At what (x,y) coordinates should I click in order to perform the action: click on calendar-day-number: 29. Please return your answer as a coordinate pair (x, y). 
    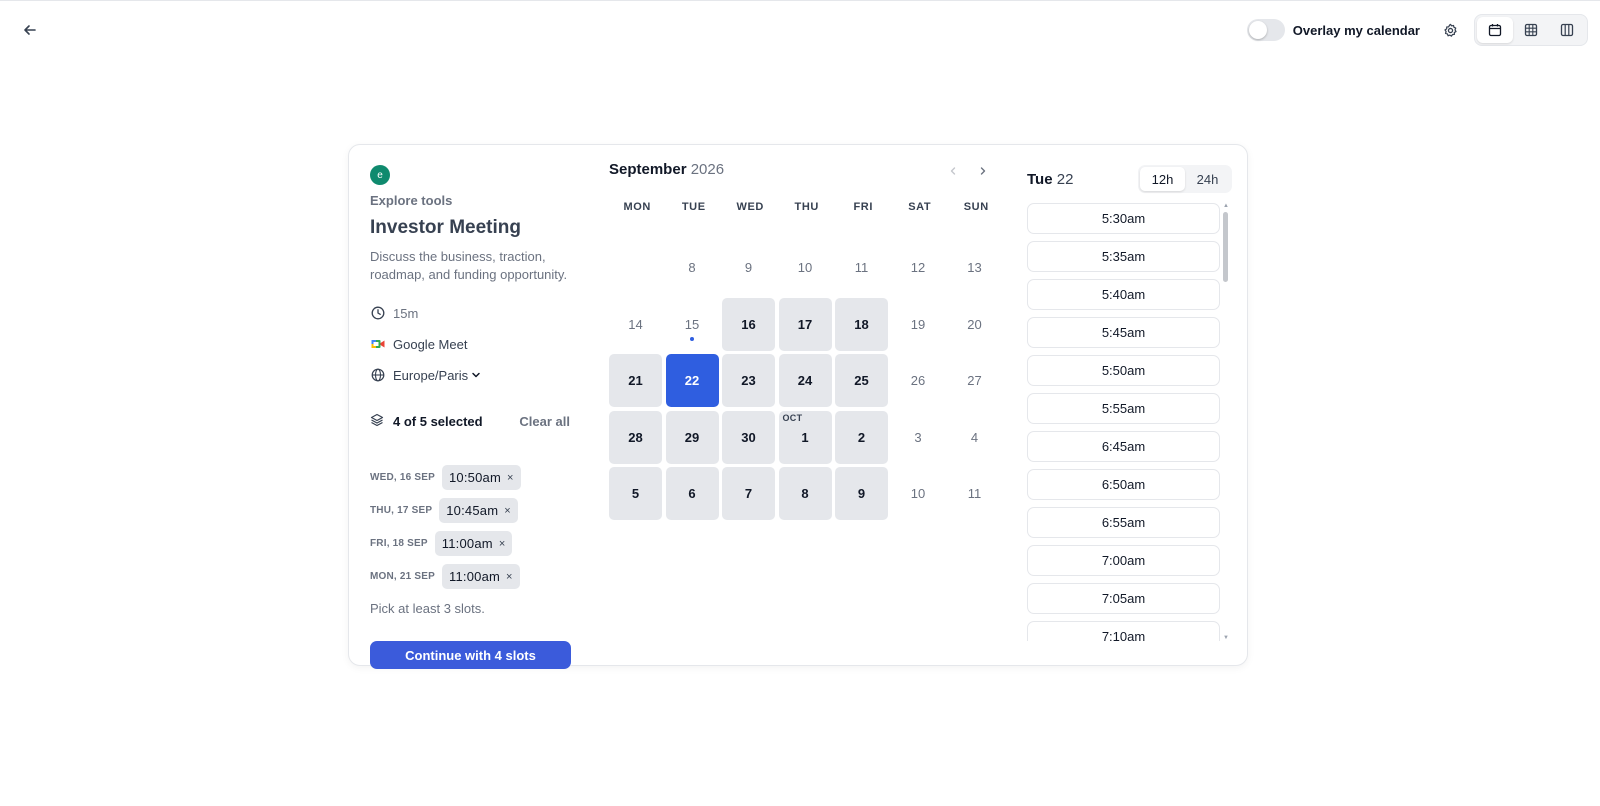
    Looking at the image, I should click on (692, 437).